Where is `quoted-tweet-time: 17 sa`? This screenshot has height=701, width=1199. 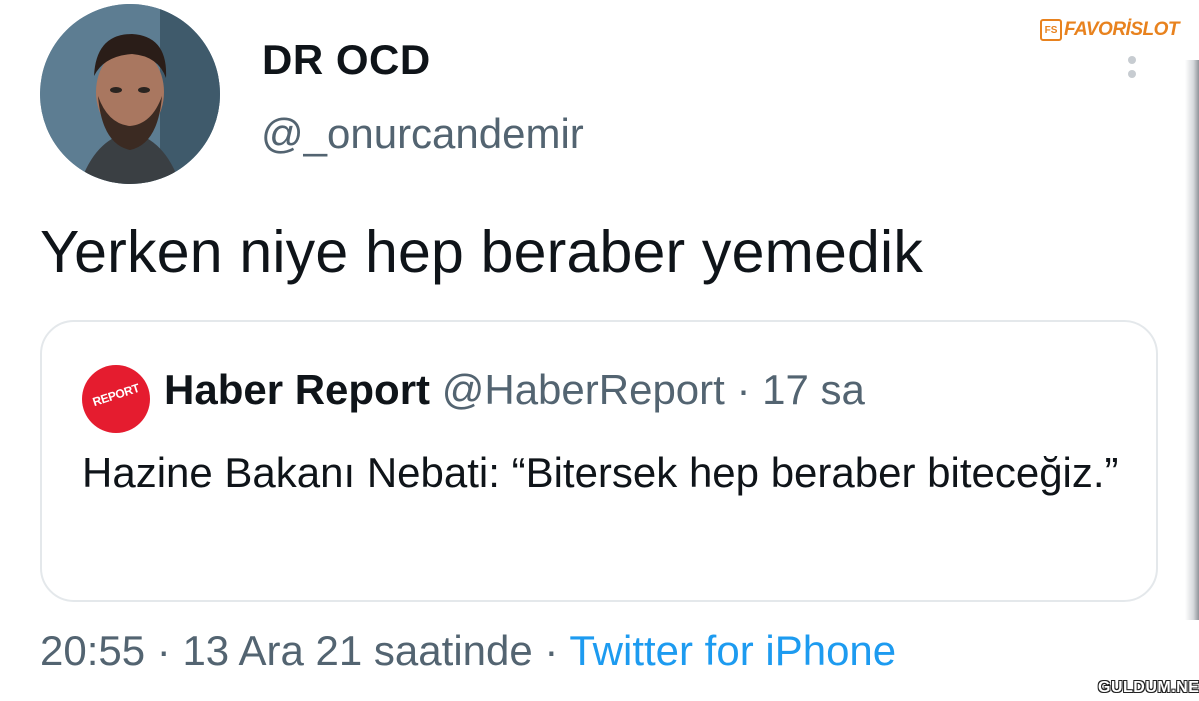 quoted-tweet-time: 17 sa is located at coordinates (813, 389).